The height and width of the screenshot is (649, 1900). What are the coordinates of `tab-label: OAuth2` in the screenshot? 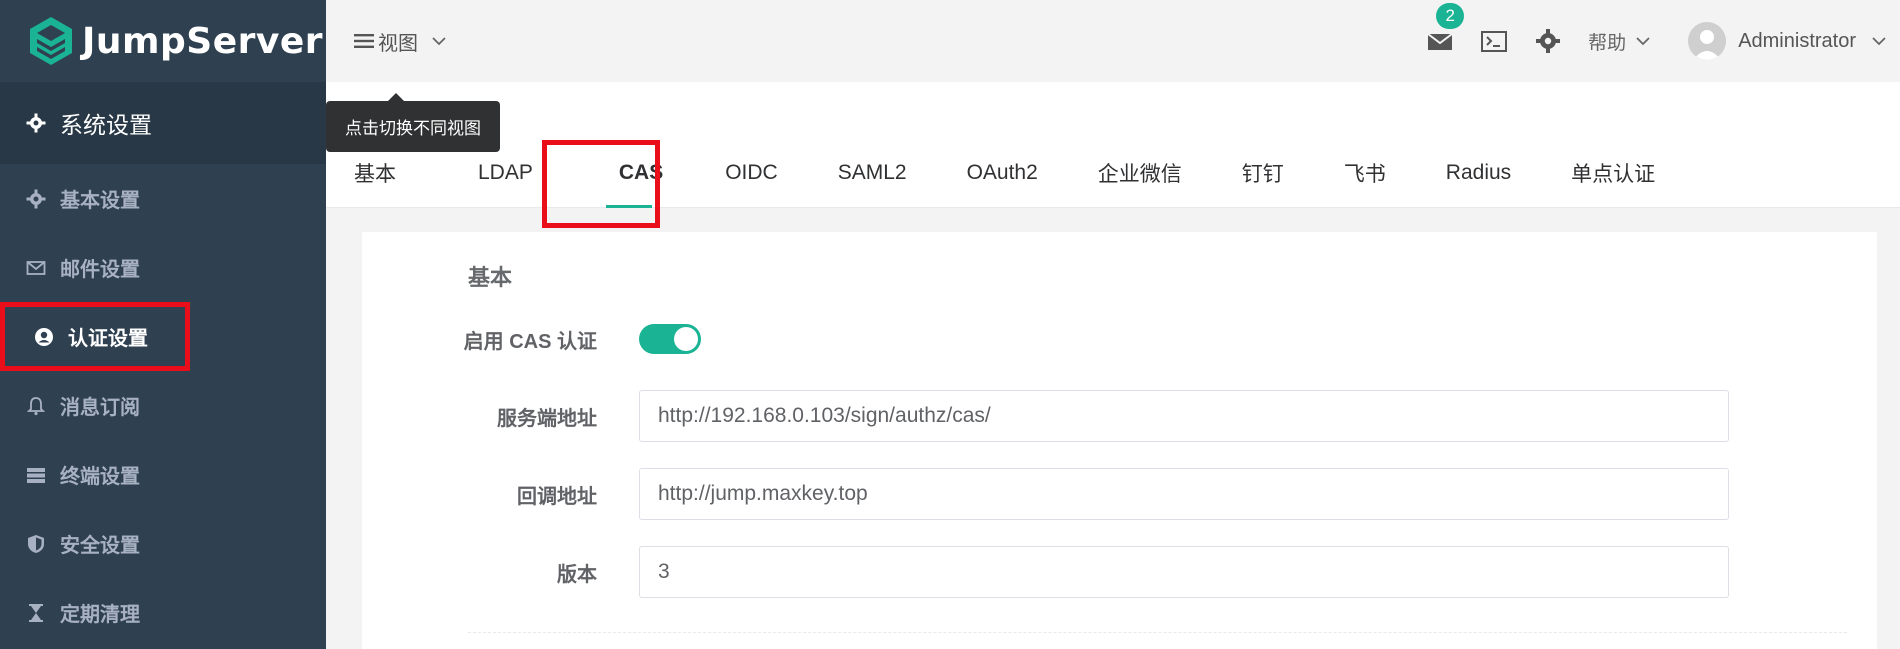 It's located at (1002, 172).